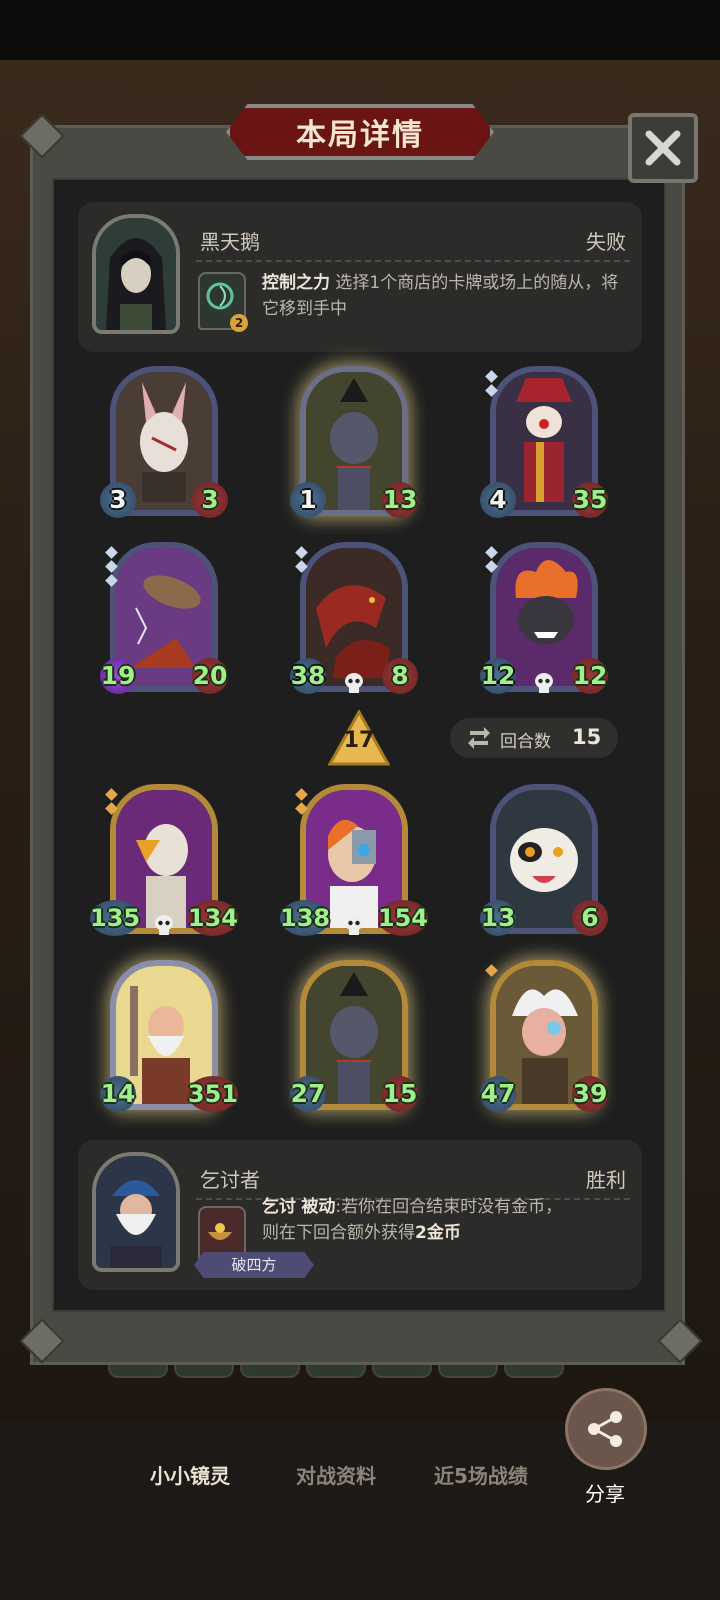  I want to click on opponent-name: 黑天鹅, so click(230, 242).